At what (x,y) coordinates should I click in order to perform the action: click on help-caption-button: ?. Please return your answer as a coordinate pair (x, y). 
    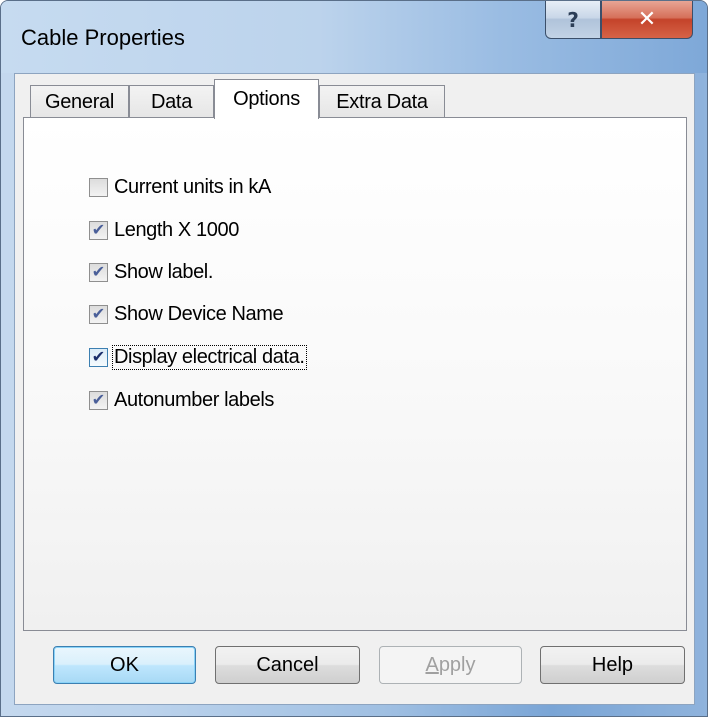
    Looking at the image, I should click on (573, 20).